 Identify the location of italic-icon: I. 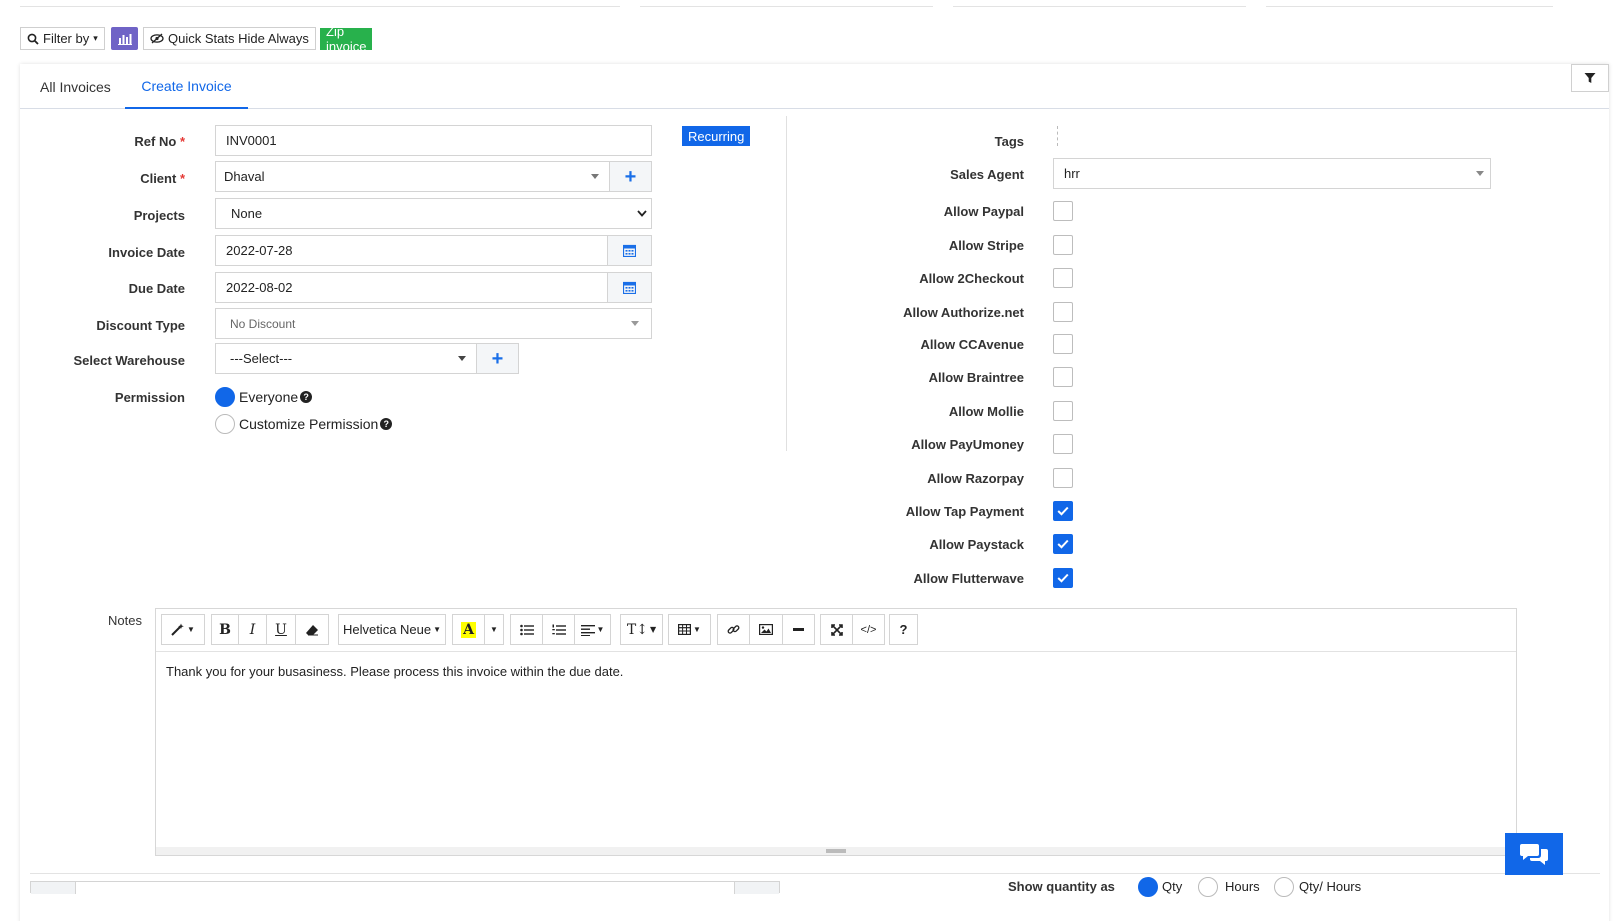
(252, 629).